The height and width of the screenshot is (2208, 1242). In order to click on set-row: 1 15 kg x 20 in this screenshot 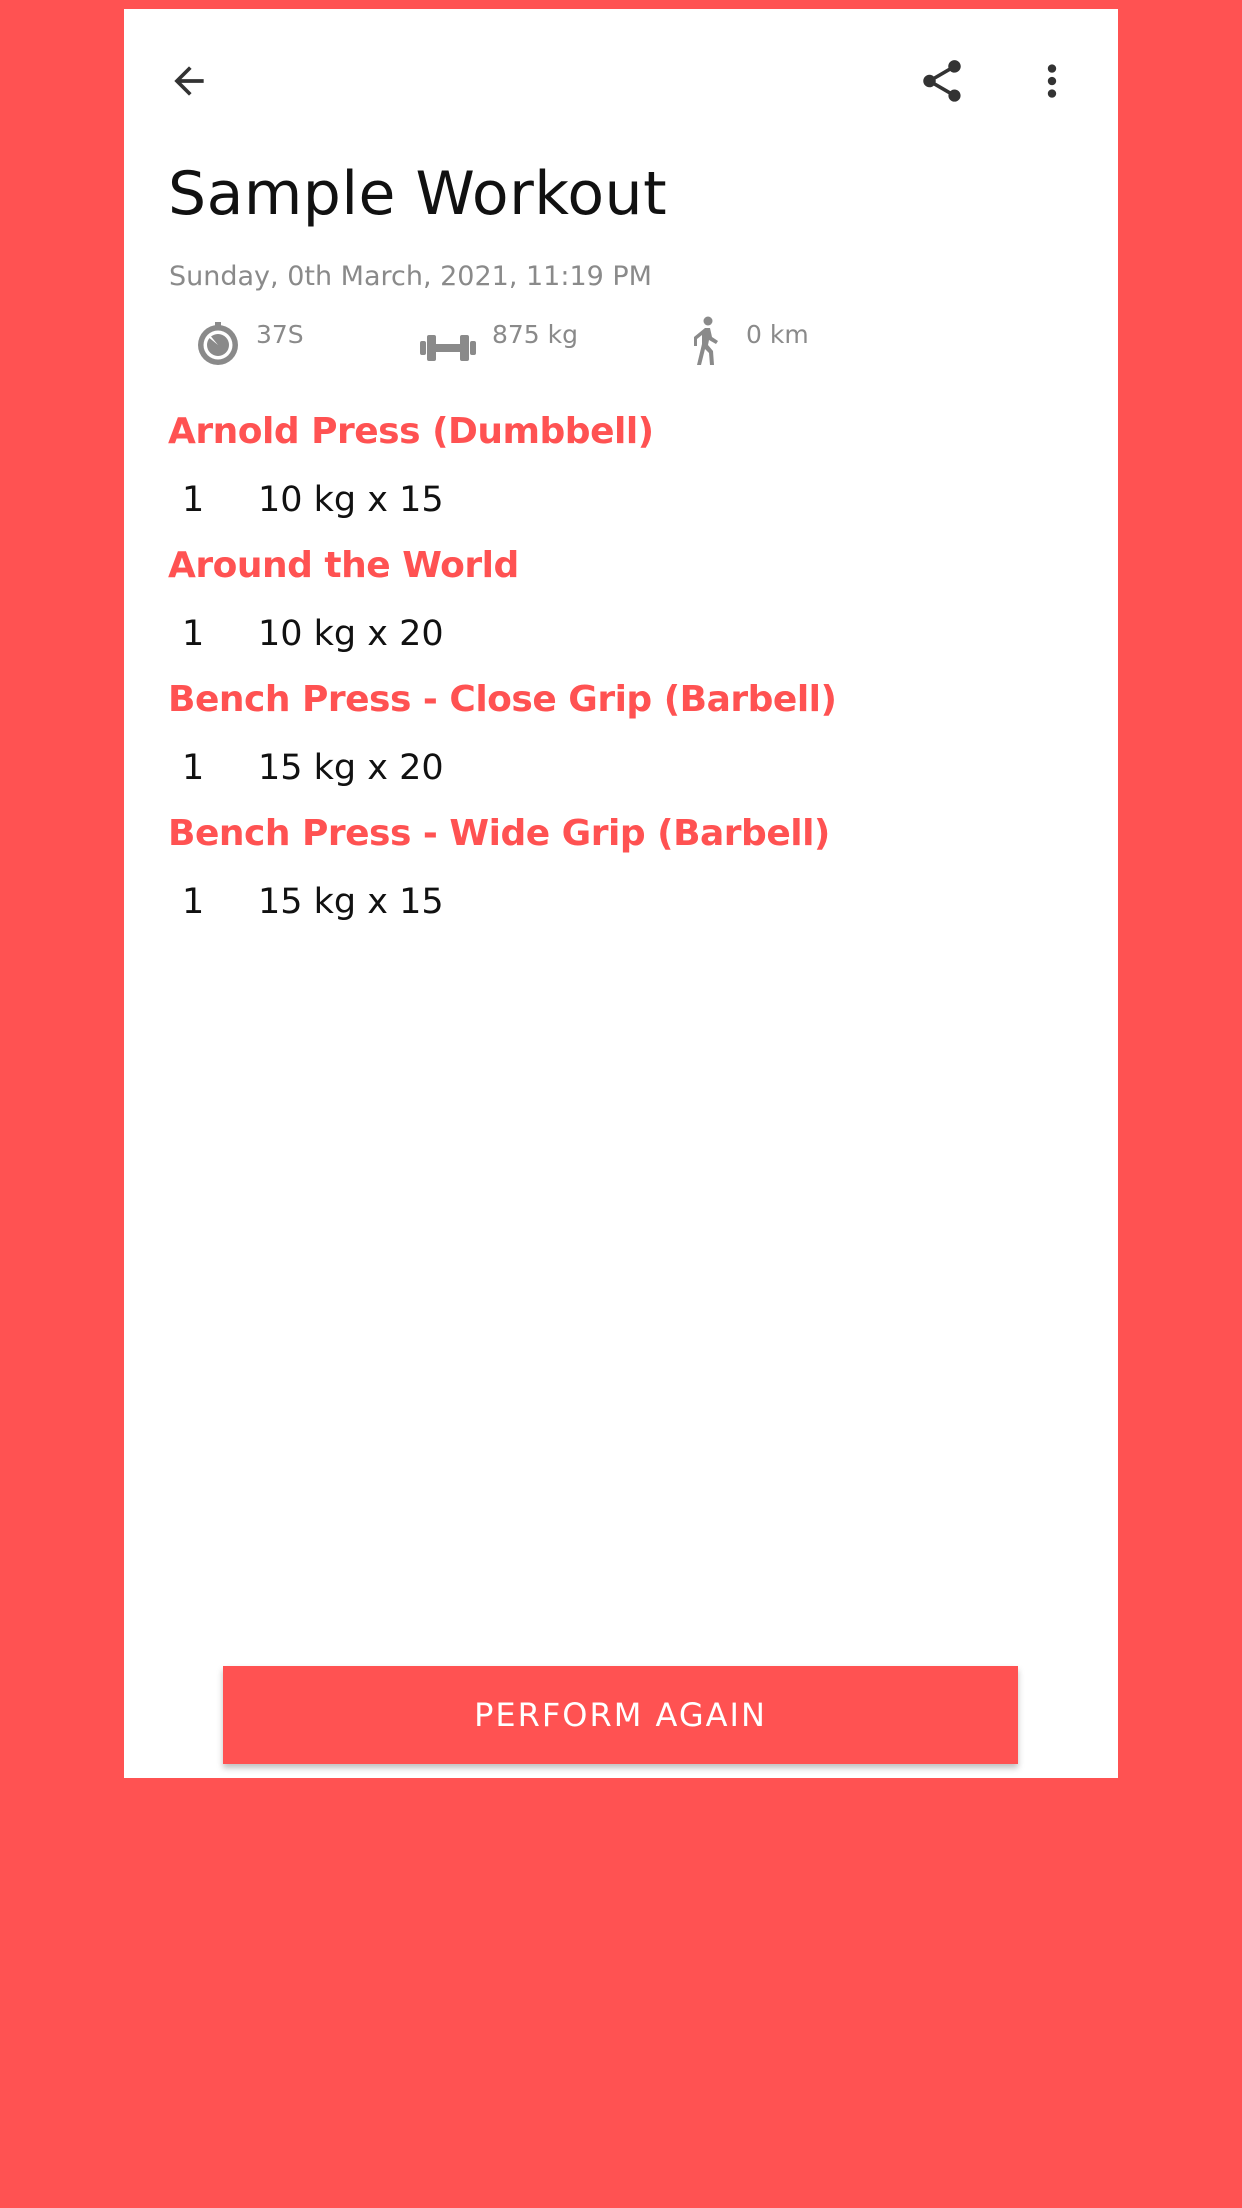, I will do `click(618, 773)`.